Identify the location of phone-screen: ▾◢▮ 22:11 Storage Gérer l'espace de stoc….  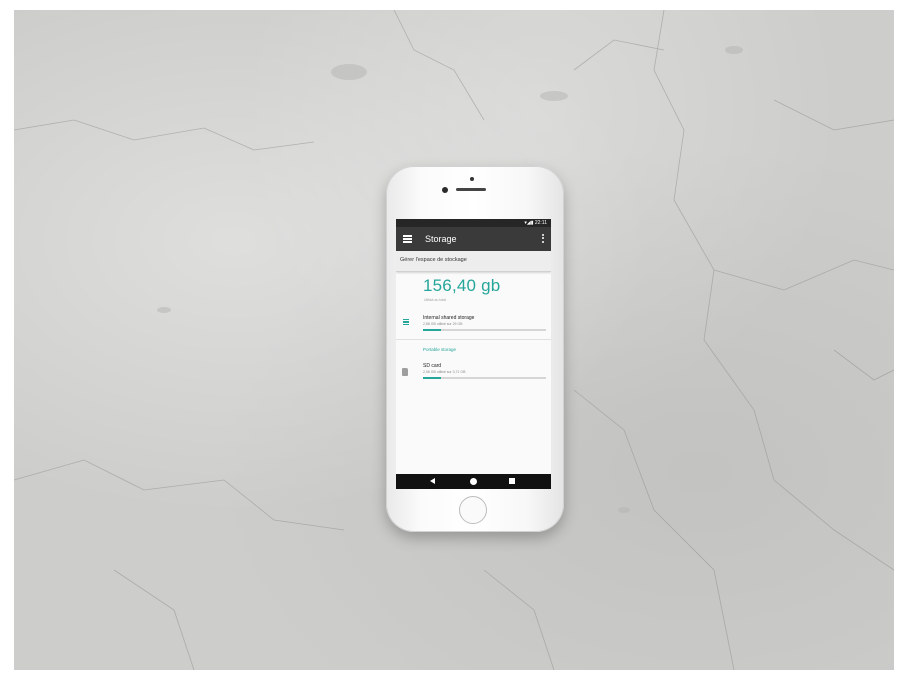
(473, 354).